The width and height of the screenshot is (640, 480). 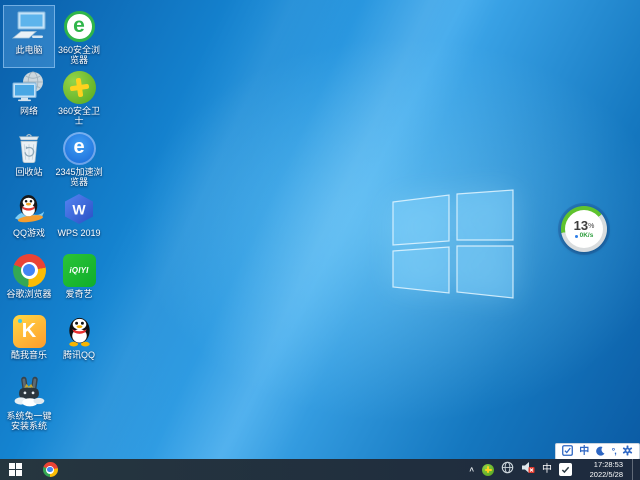 I want to click on desktop-icon-this-pc: 此电脑, so click(x=29, y=36).